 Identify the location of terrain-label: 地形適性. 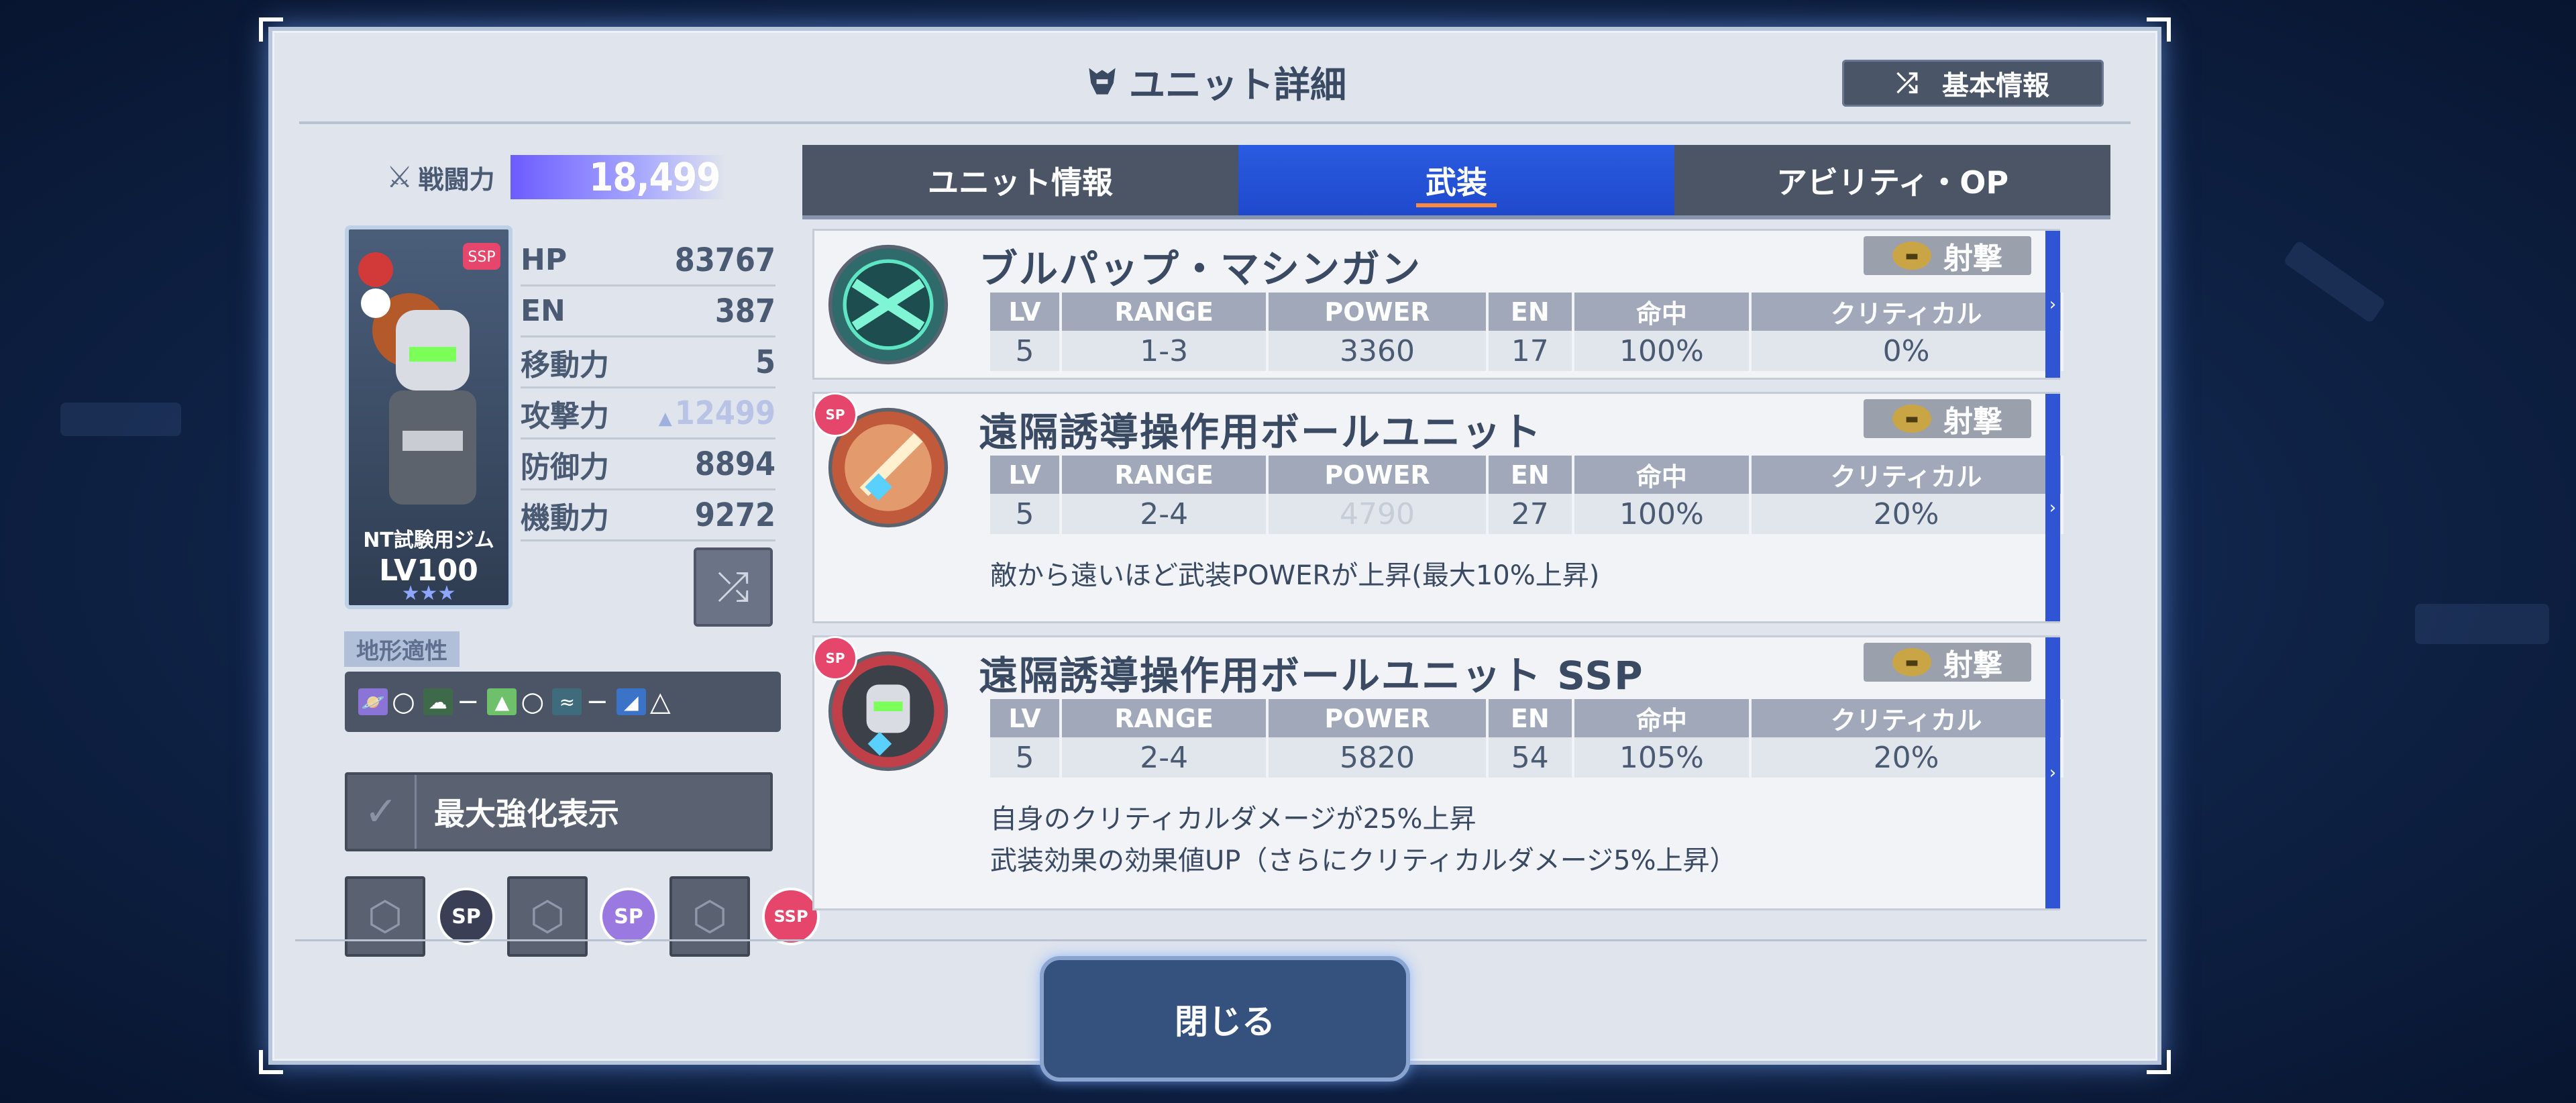
(402, 649).